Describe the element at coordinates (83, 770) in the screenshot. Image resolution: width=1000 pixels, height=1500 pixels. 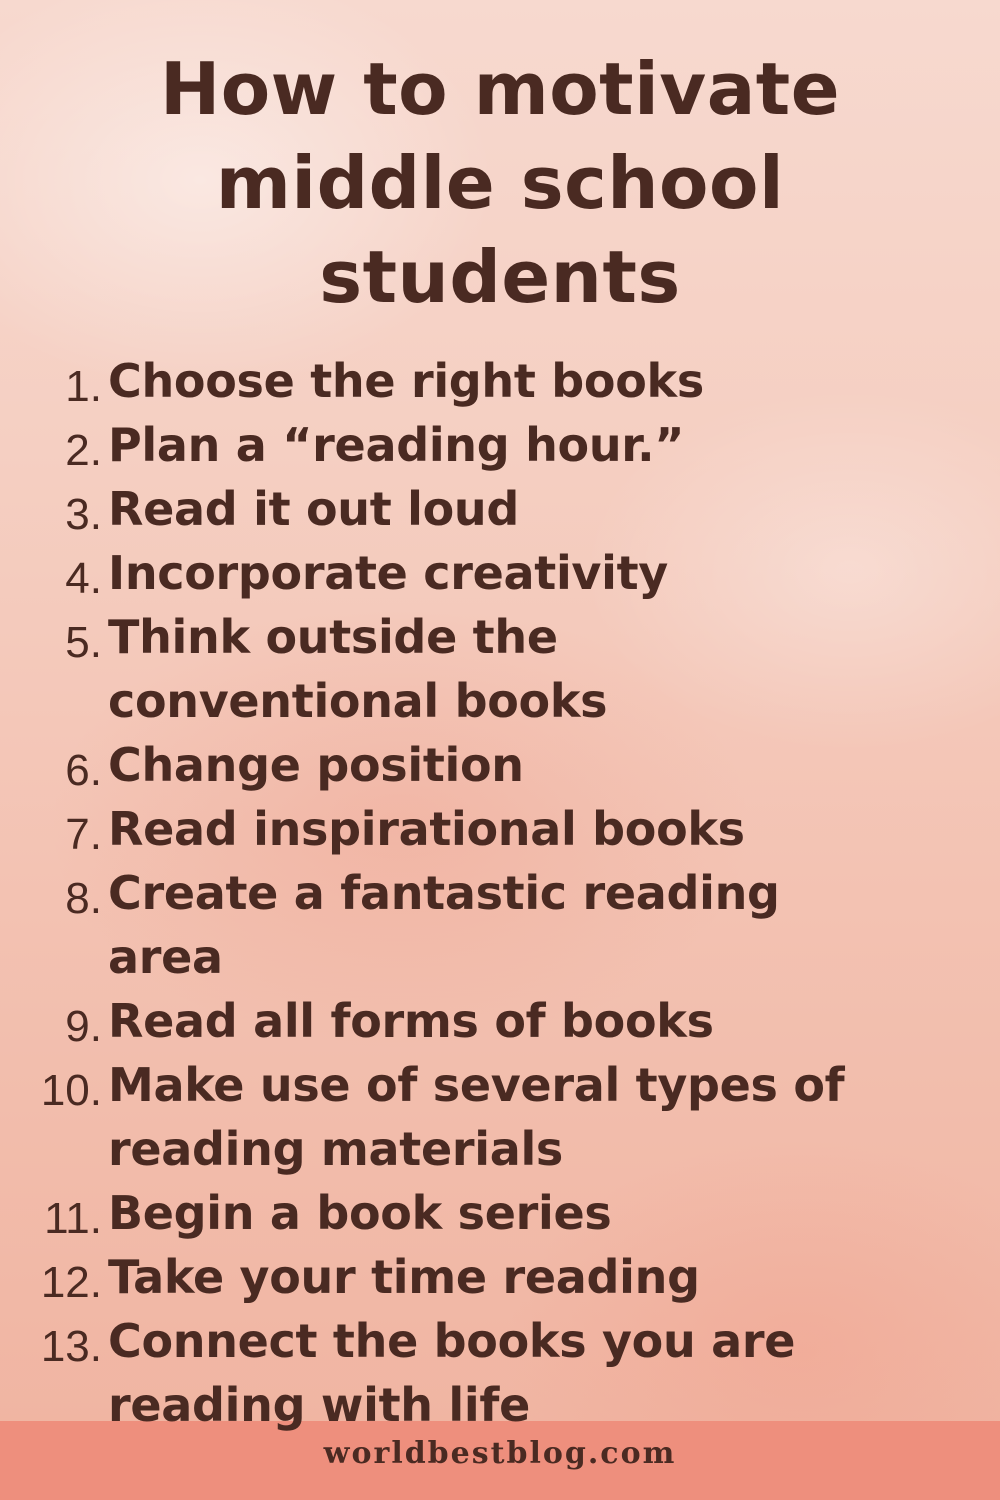
I see `item-number: 6.` at that location.